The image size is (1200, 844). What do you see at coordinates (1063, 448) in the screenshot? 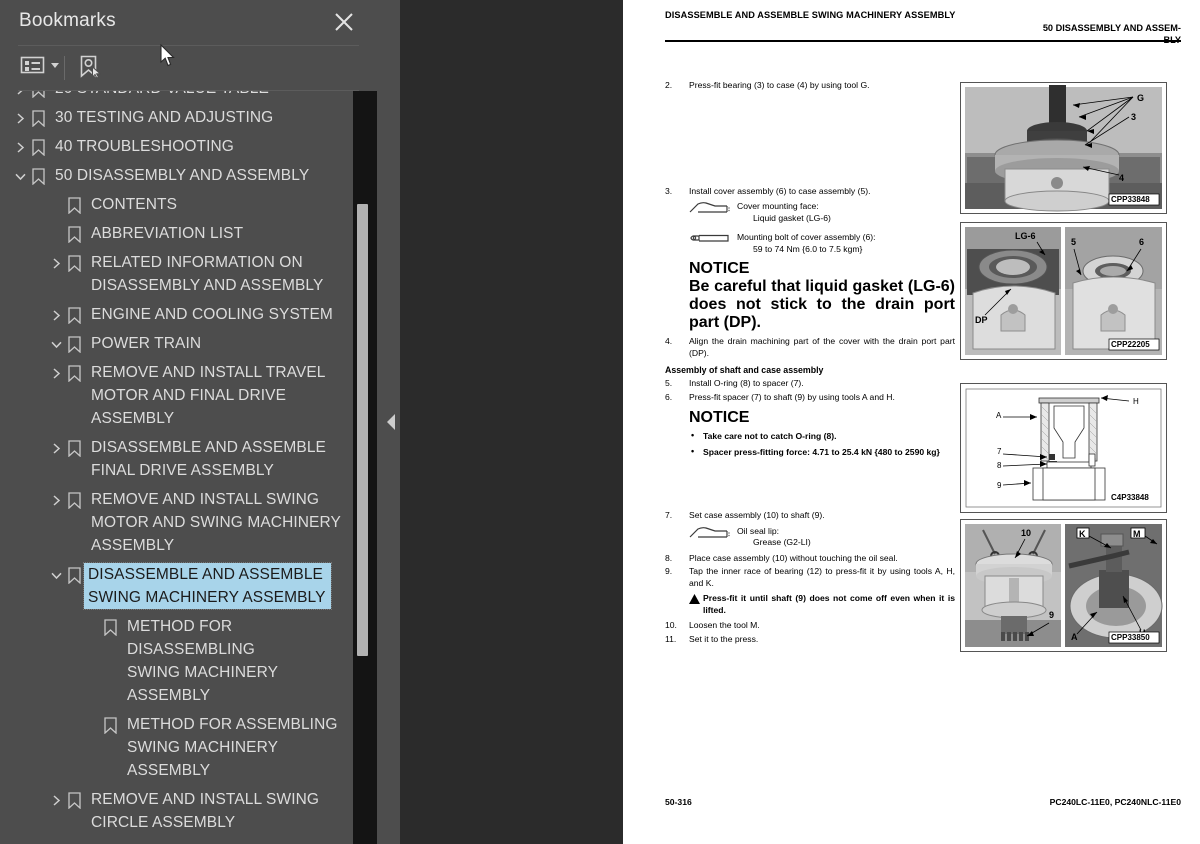
I see `figure-spacer-press-fit: A H 7 8 9 C4P33848` at bounding box center [1063, 448].